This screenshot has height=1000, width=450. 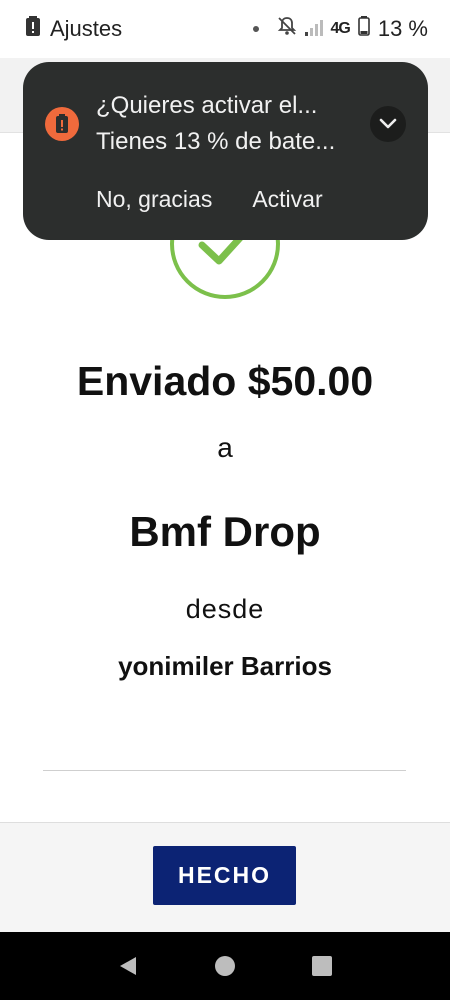 I want to click on to-word: a, so click(x=225, y=447).